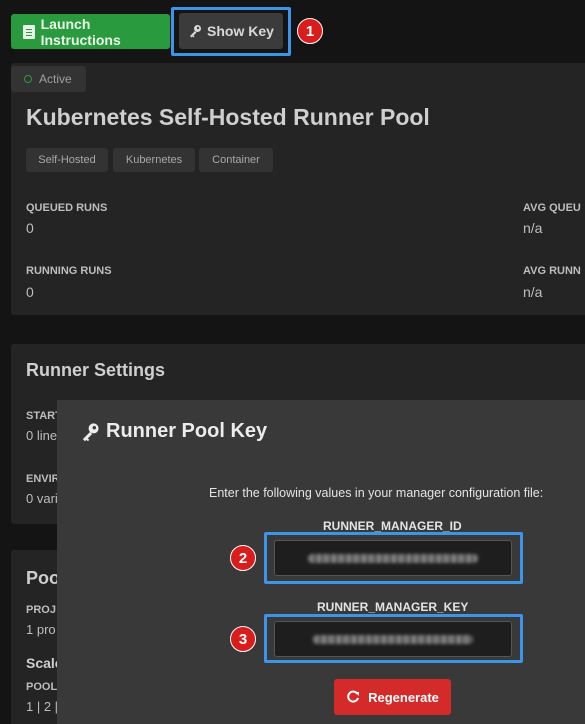 This screenshot has width=585, height=724. Describe the element at coordinates (353, 696) in the screenshot. I see `refresh-icon` at that location.